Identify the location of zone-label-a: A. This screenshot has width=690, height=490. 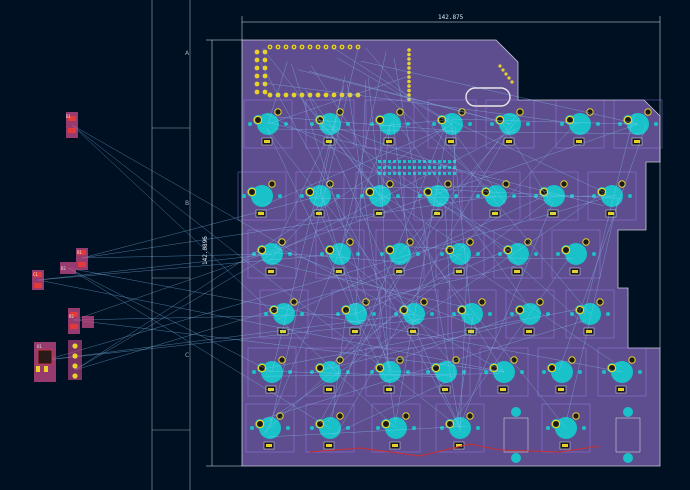
(187, 53).